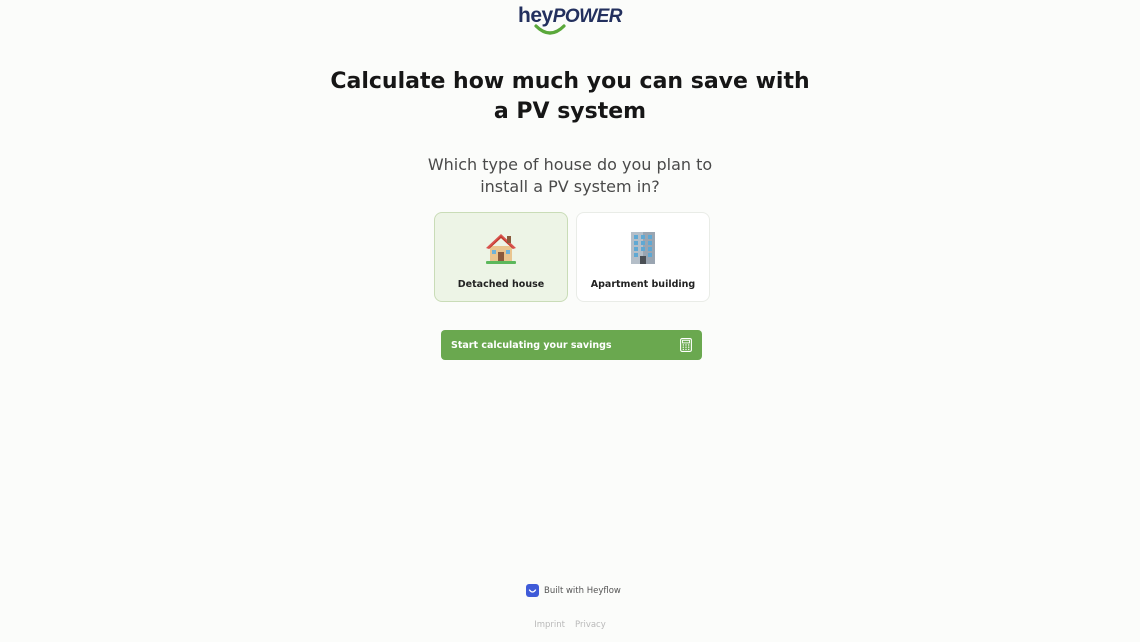 This screenshot has height=642, width=1140. I want to click on start-calculating-label: Start calculating your savings, so click(531, 345).